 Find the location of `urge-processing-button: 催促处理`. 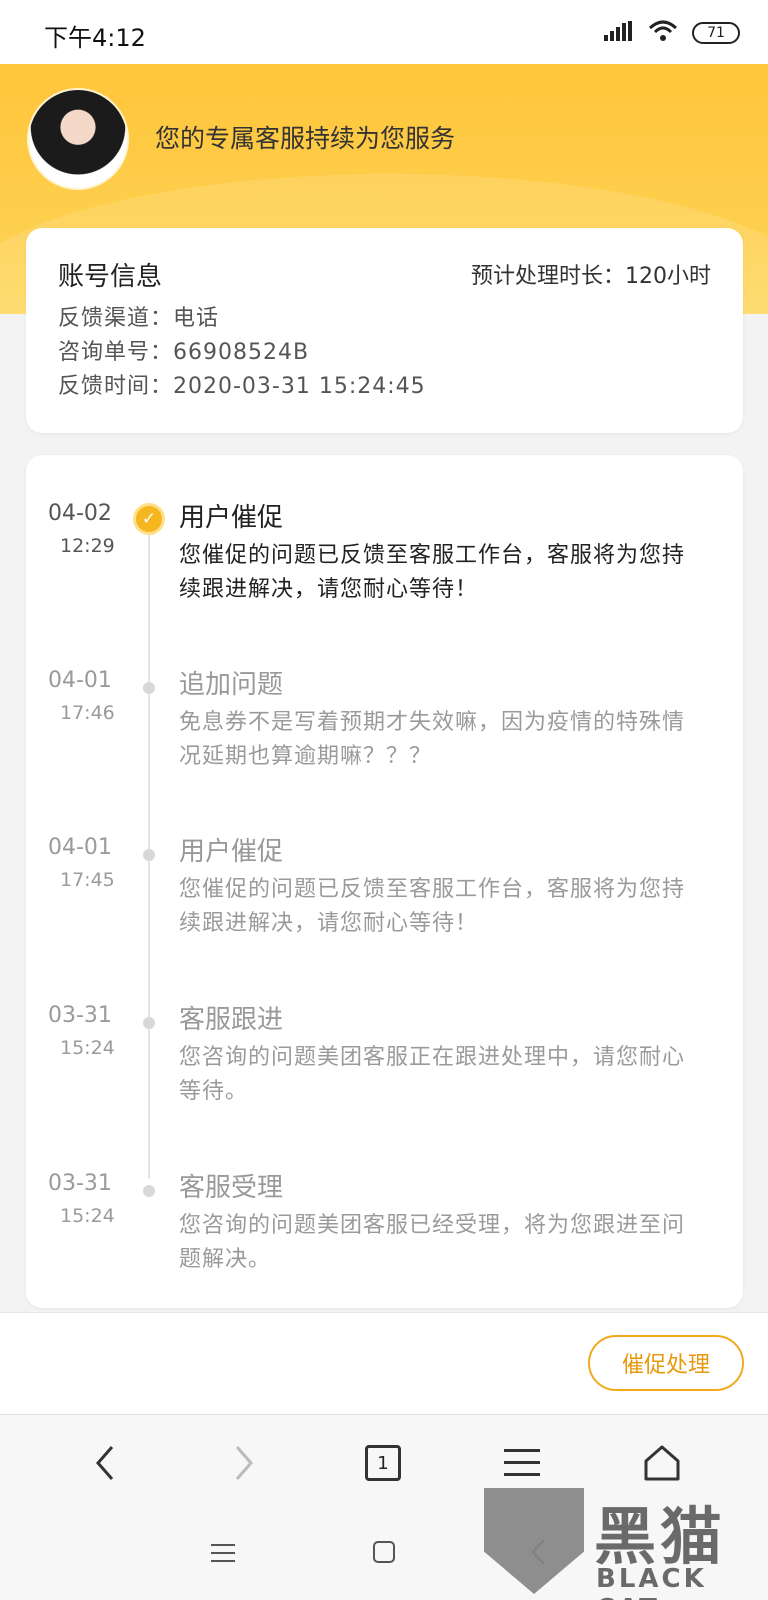

urge-processing-button: 催促处理 is located at coordinates (666, 1363).